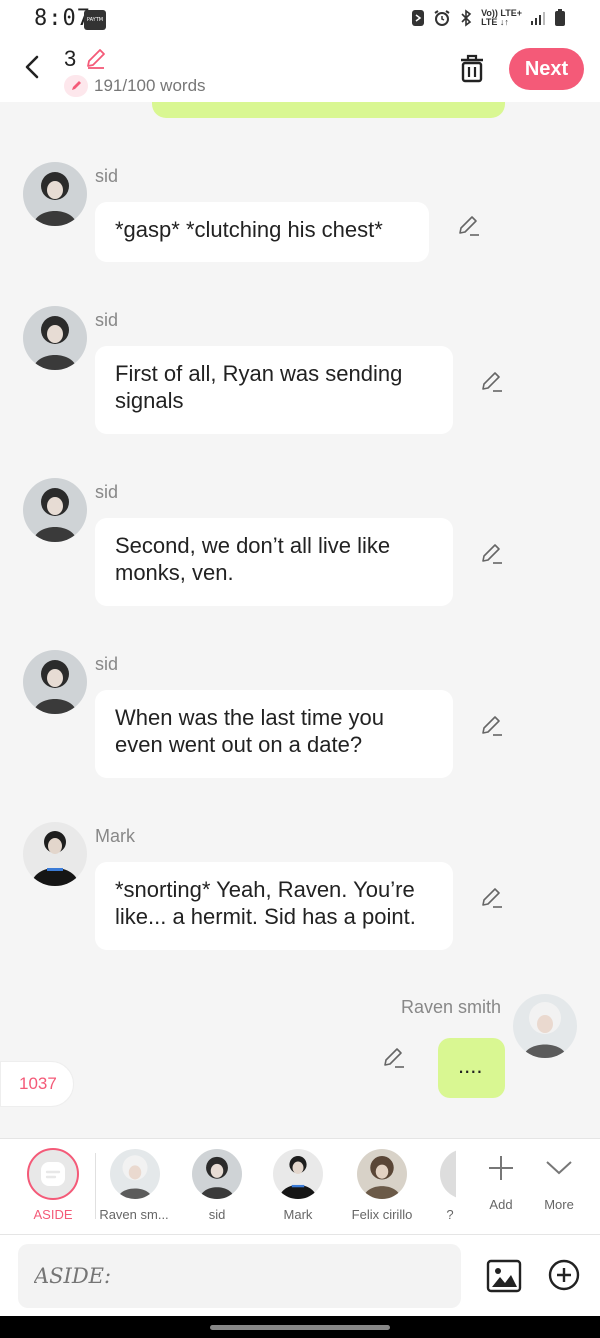  I want to click on bluetooth-icon, so click(466, 18).